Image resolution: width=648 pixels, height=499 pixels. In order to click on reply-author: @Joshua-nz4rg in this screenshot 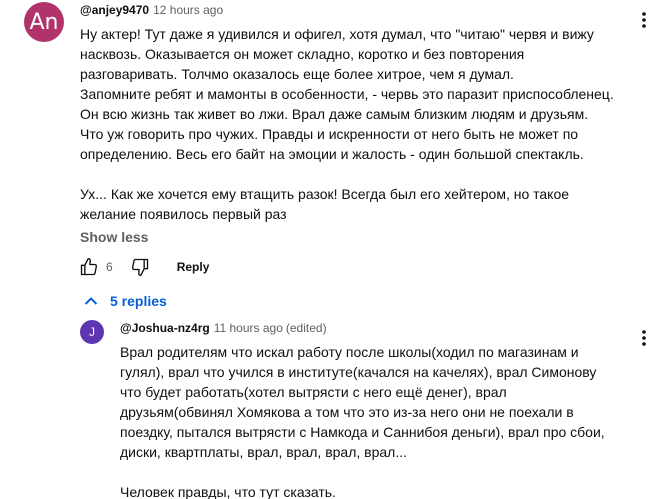, I will do `click(165, 328)`.